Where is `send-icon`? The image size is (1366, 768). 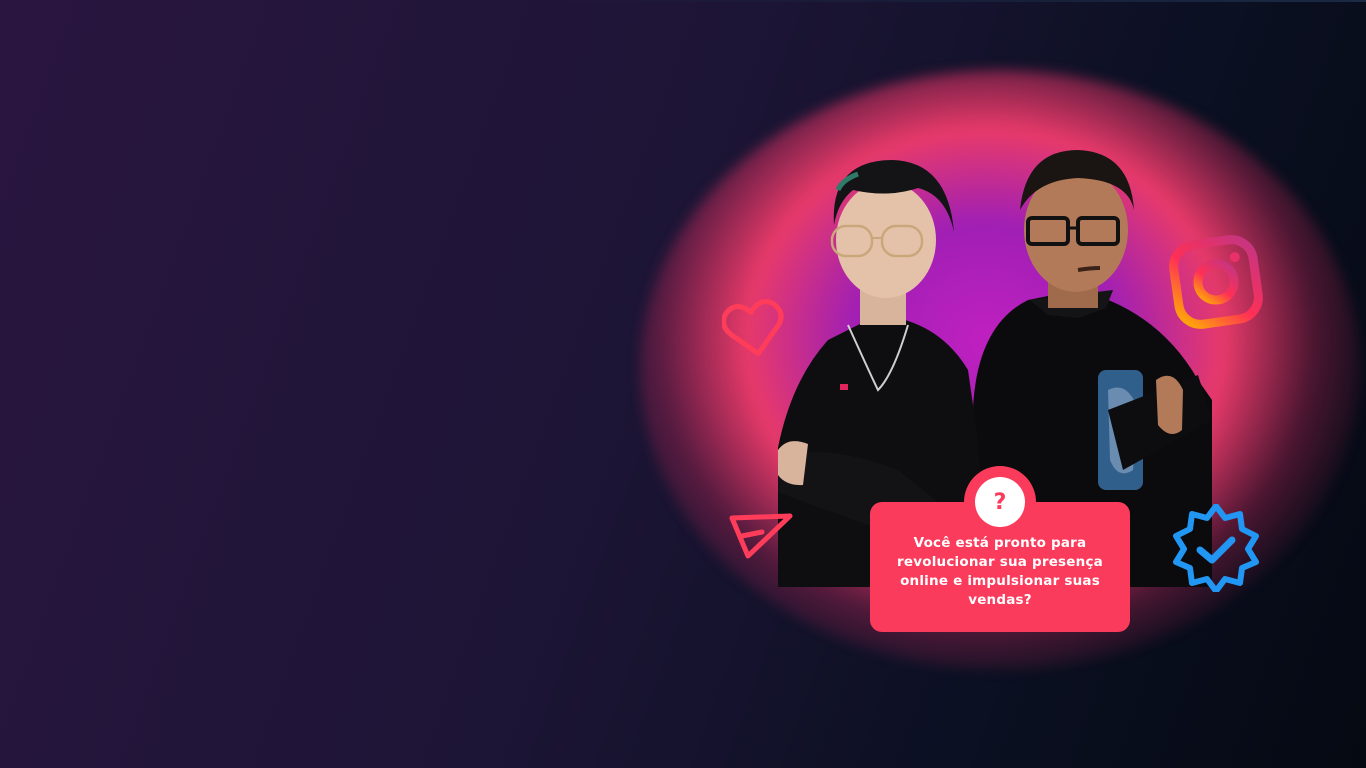
send-icon is located at coordinates (761, 536).